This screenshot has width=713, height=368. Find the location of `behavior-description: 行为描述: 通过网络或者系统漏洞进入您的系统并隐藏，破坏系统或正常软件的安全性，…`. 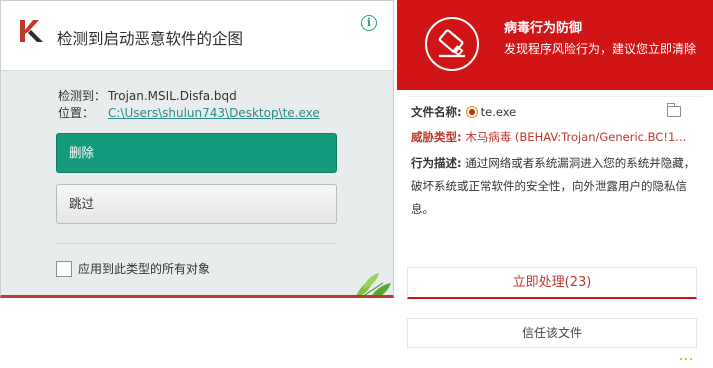

behavior-description: 行为描述: 通过网络或者系统漏洞进入您的系统并隐藏，破坏系统或正常软件的安全性，… is located at coordinates (556, 186).